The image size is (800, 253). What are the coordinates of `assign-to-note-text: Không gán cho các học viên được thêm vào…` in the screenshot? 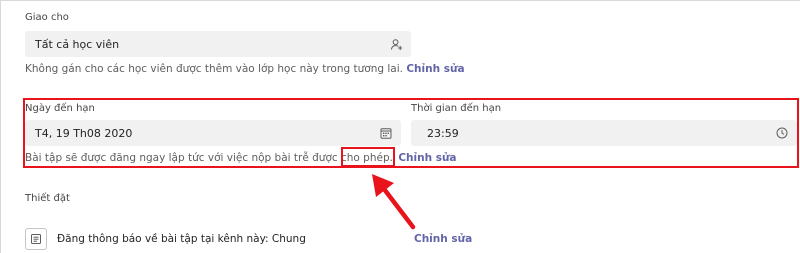 It's located at (214, 69).